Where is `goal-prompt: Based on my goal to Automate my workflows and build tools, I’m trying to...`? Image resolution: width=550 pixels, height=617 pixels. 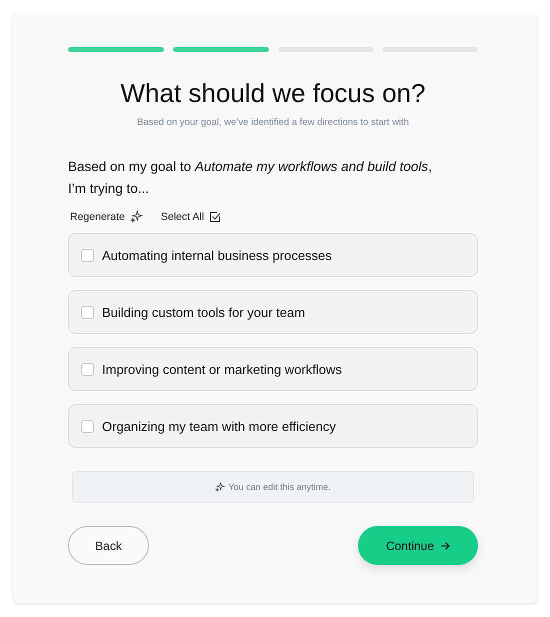 goal-prompt: Based on my goal to Automate my workflows and build tools, I’m trying to... is located at coordinates (250, 178).